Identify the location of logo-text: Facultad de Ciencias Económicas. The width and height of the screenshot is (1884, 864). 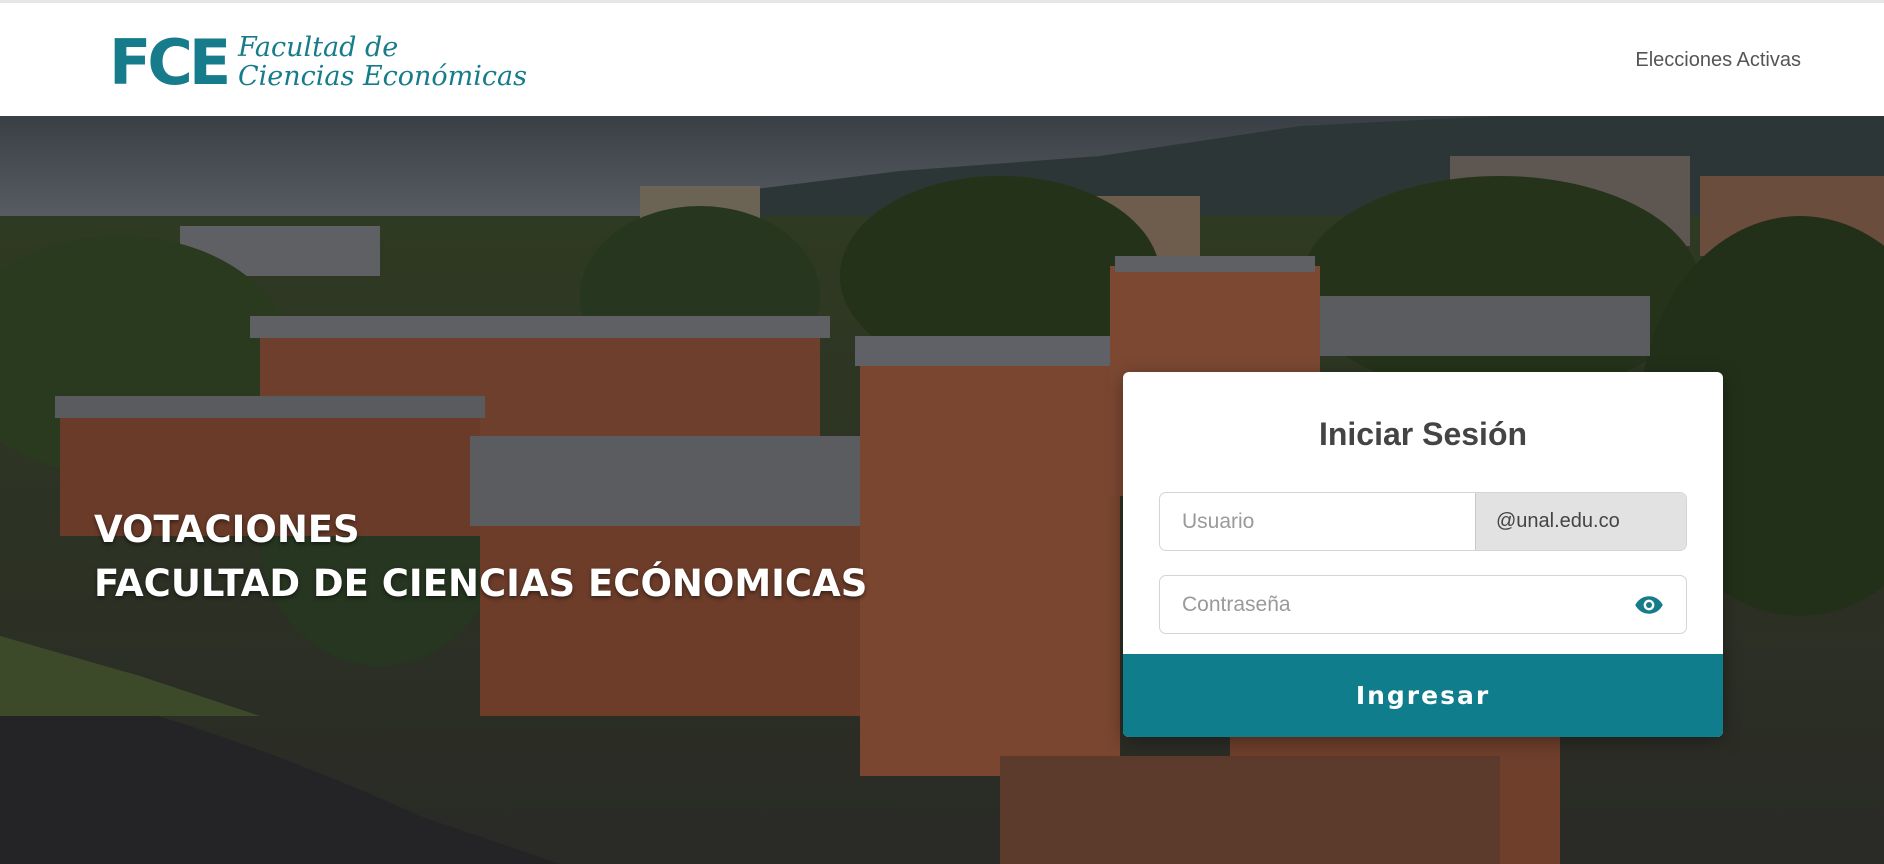
(382, 62).